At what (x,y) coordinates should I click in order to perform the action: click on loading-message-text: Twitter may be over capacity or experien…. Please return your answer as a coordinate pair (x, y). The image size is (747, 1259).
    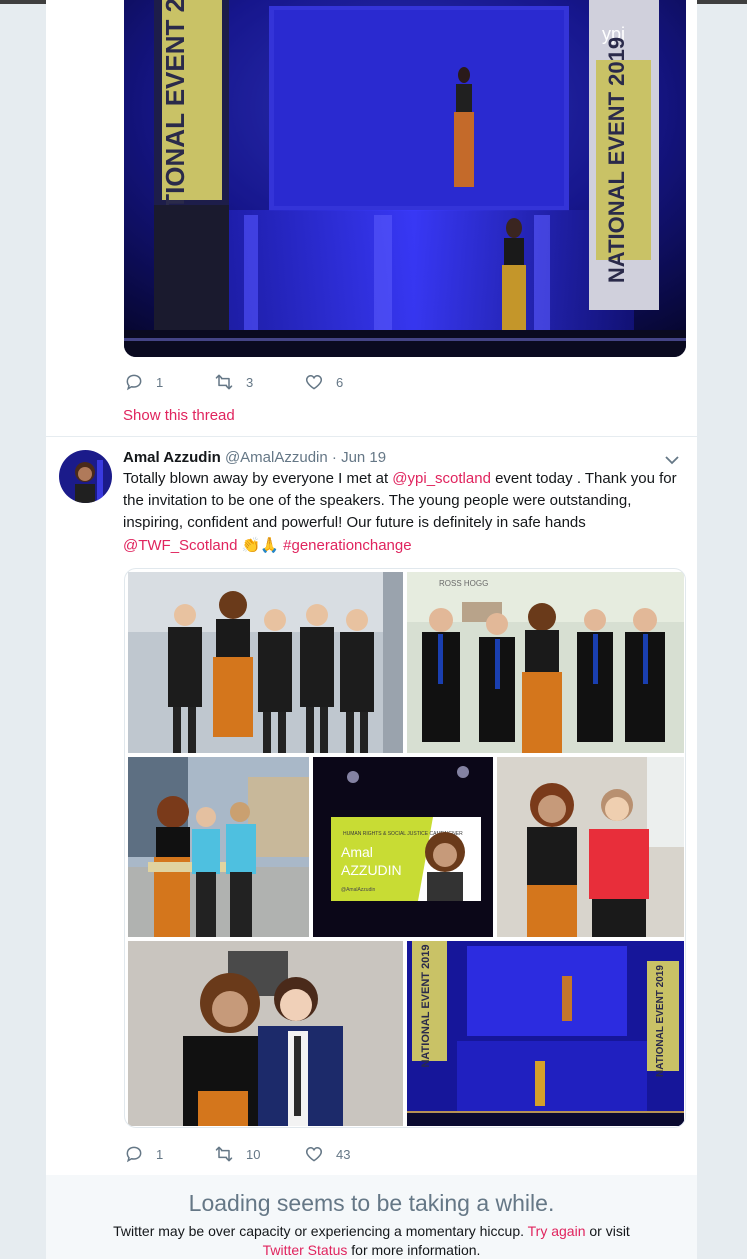
    Looking at the image, I should click on (320, 1231).